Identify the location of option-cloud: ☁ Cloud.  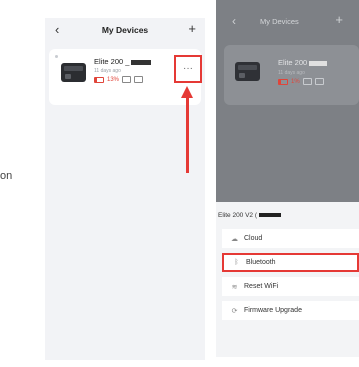
(290, 238).